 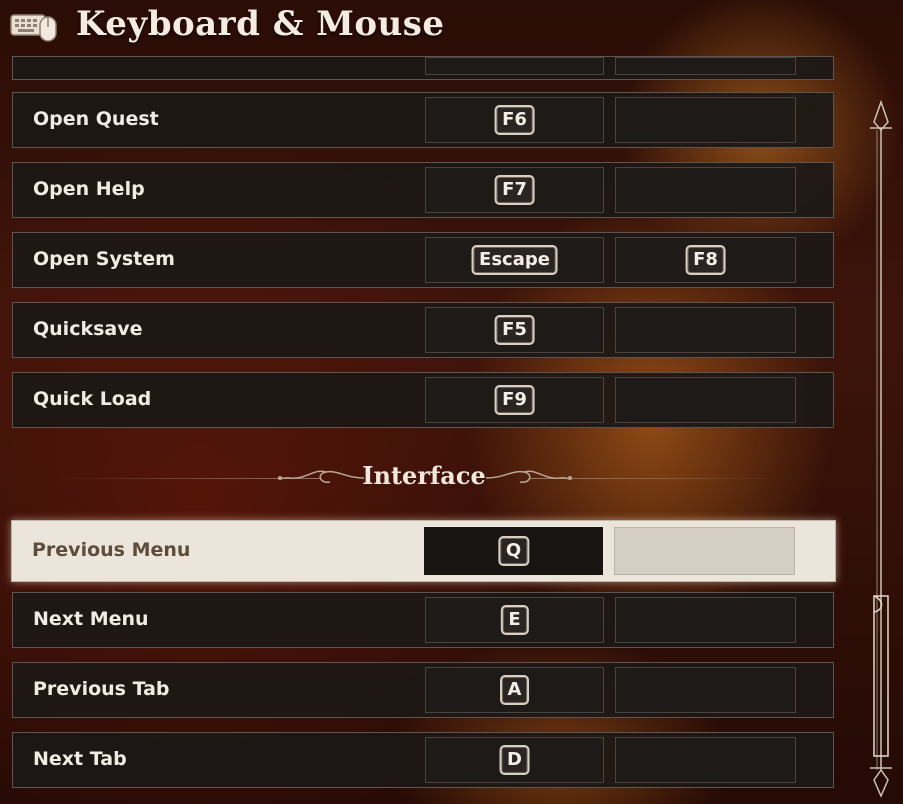 What do you see at coordinates (423, 68) in the screenshot?
I see `keybind-row-partial` at bounding box center [423, 68].